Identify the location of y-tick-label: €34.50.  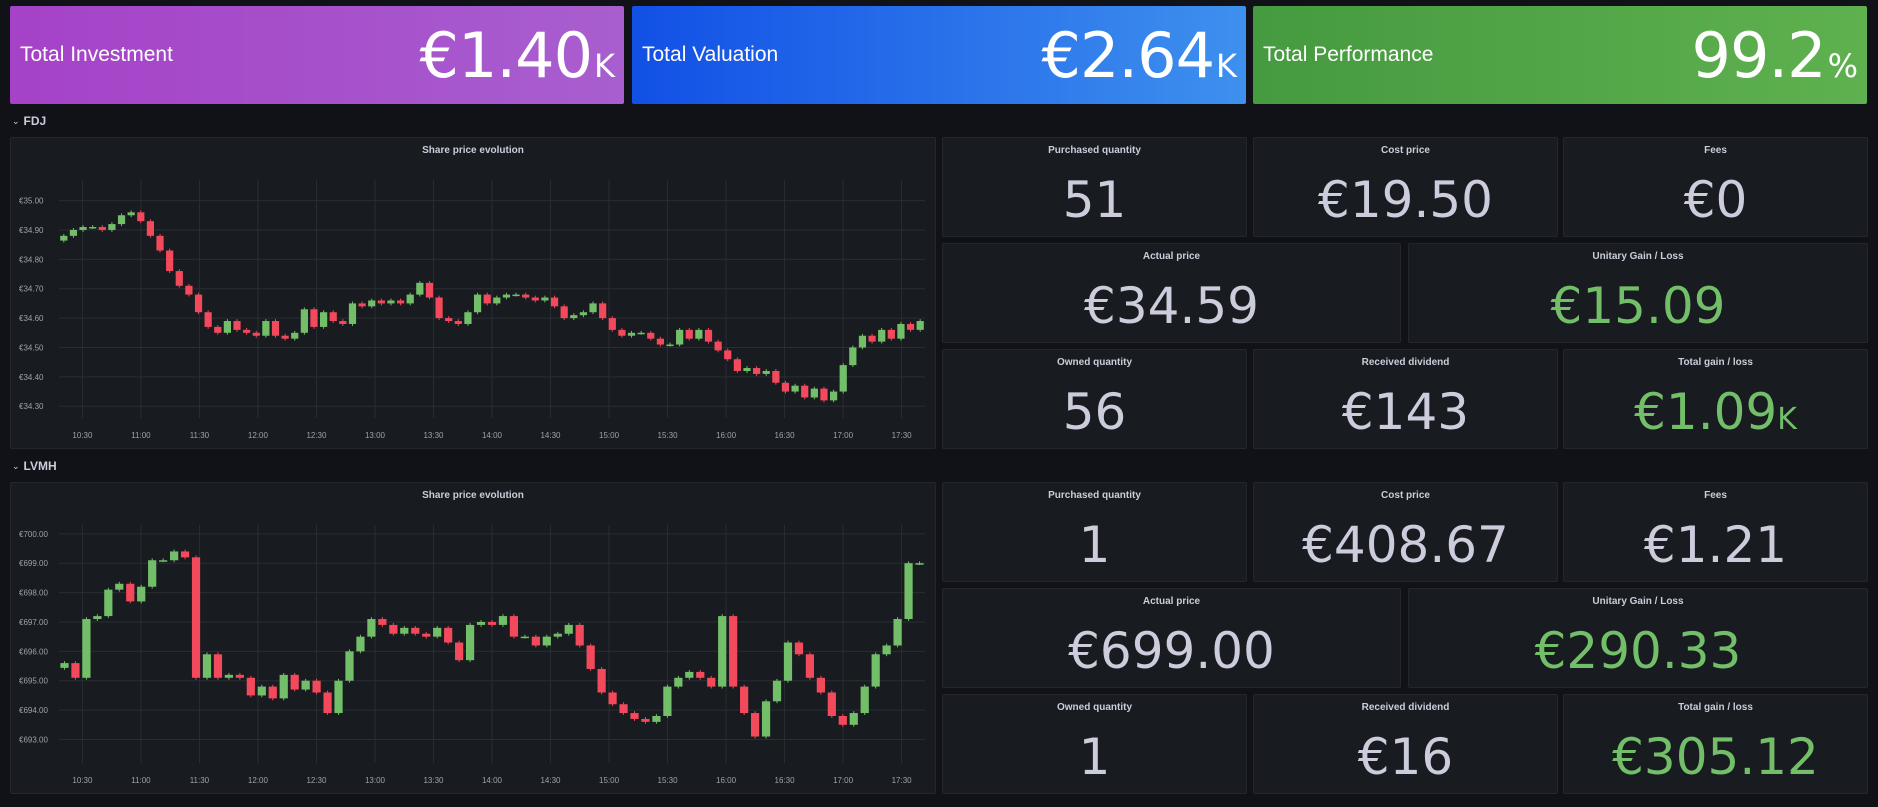
(31, 347).